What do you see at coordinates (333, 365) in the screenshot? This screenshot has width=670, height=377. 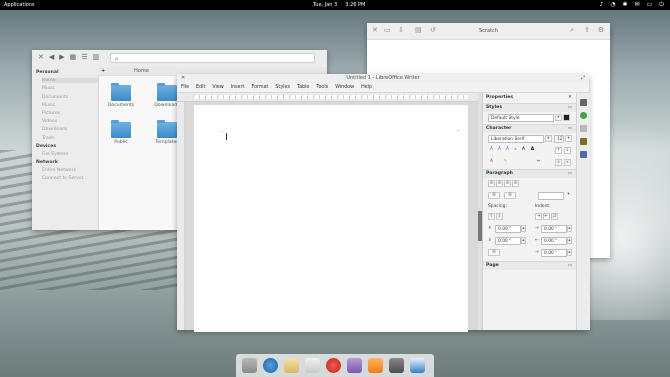 I see `tomato-icon` at bounding box center [333, 365].